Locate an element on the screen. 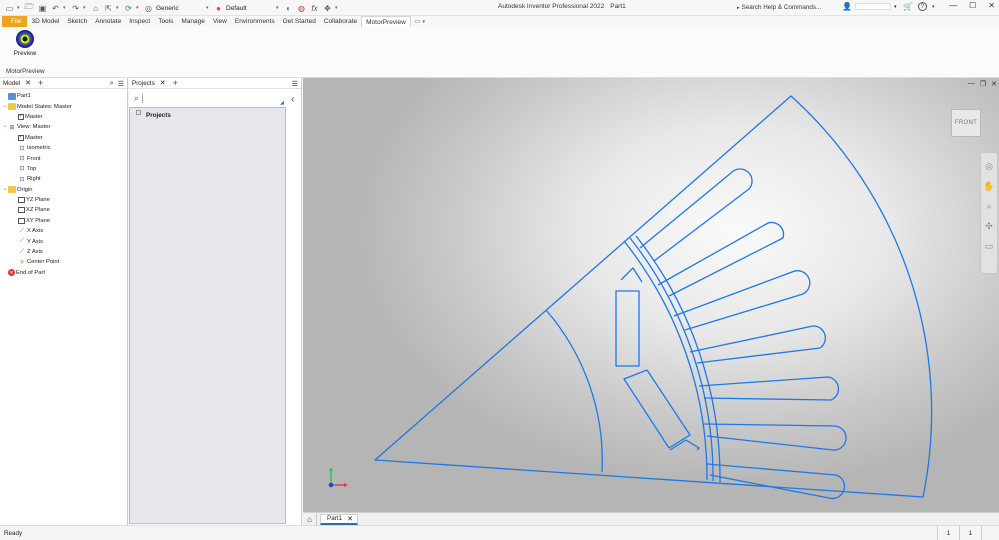 The image size is (999, 540). tree-item: − Origin is located at coordinates (63, 190).